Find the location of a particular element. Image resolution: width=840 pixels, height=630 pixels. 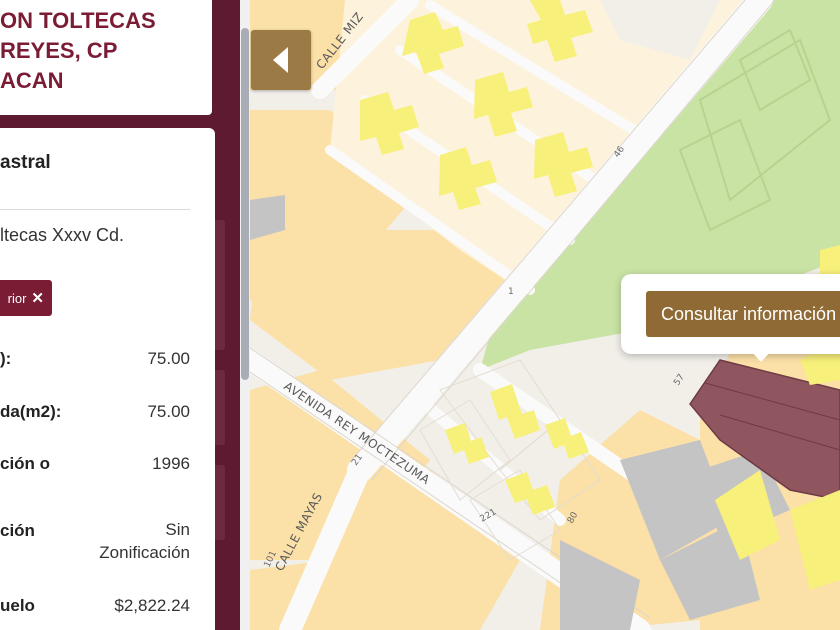

field-label: da(m2): is located at coordinates (31, 411).